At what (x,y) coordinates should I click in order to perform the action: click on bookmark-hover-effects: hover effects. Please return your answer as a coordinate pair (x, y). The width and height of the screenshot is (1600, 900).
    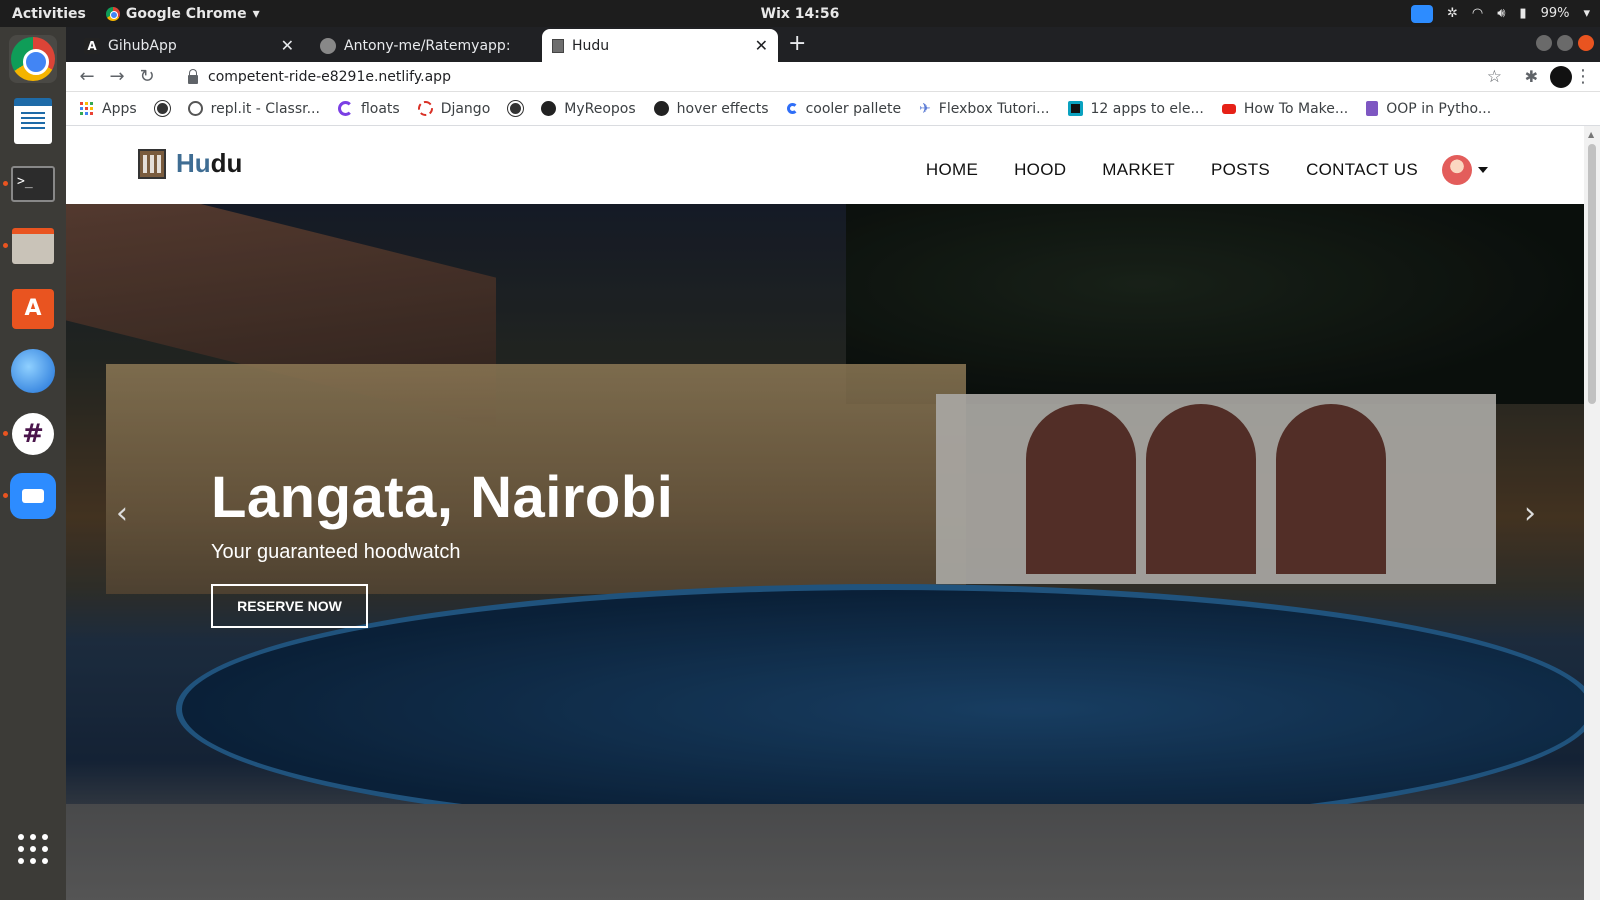
    Looking at the image, I should click on (711, 108).